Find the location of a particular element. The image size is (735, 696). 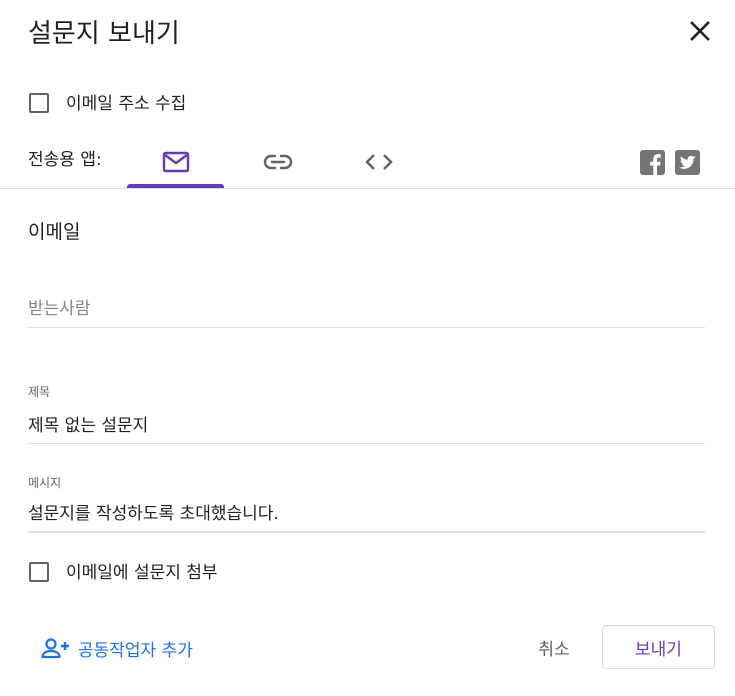

facebook-icon is located at coordinates (655, 164).